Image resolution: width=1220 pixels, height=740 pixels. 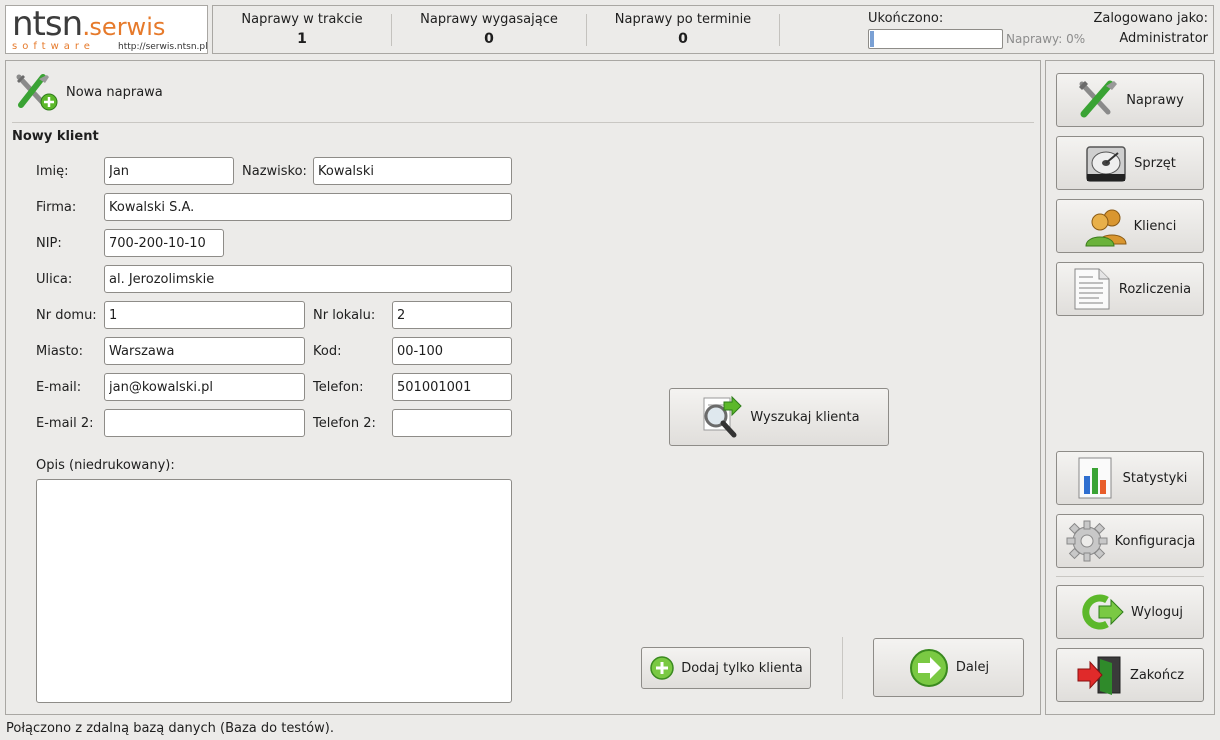 I want to click on apartment-number-input, so click(x=452, y=315).